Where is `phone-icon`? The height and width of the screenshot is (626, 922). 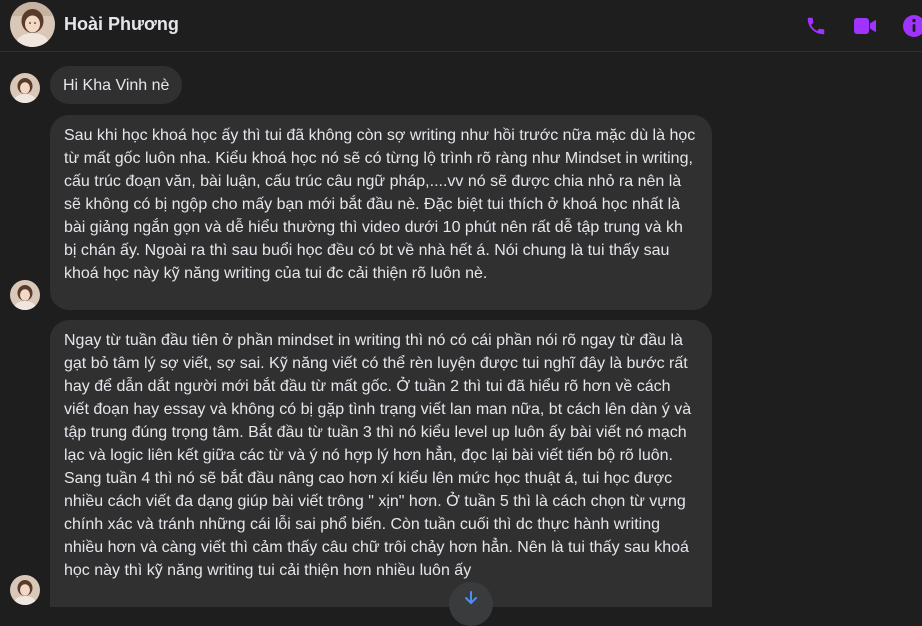
phone-icon is located at coordinates (816, 26).